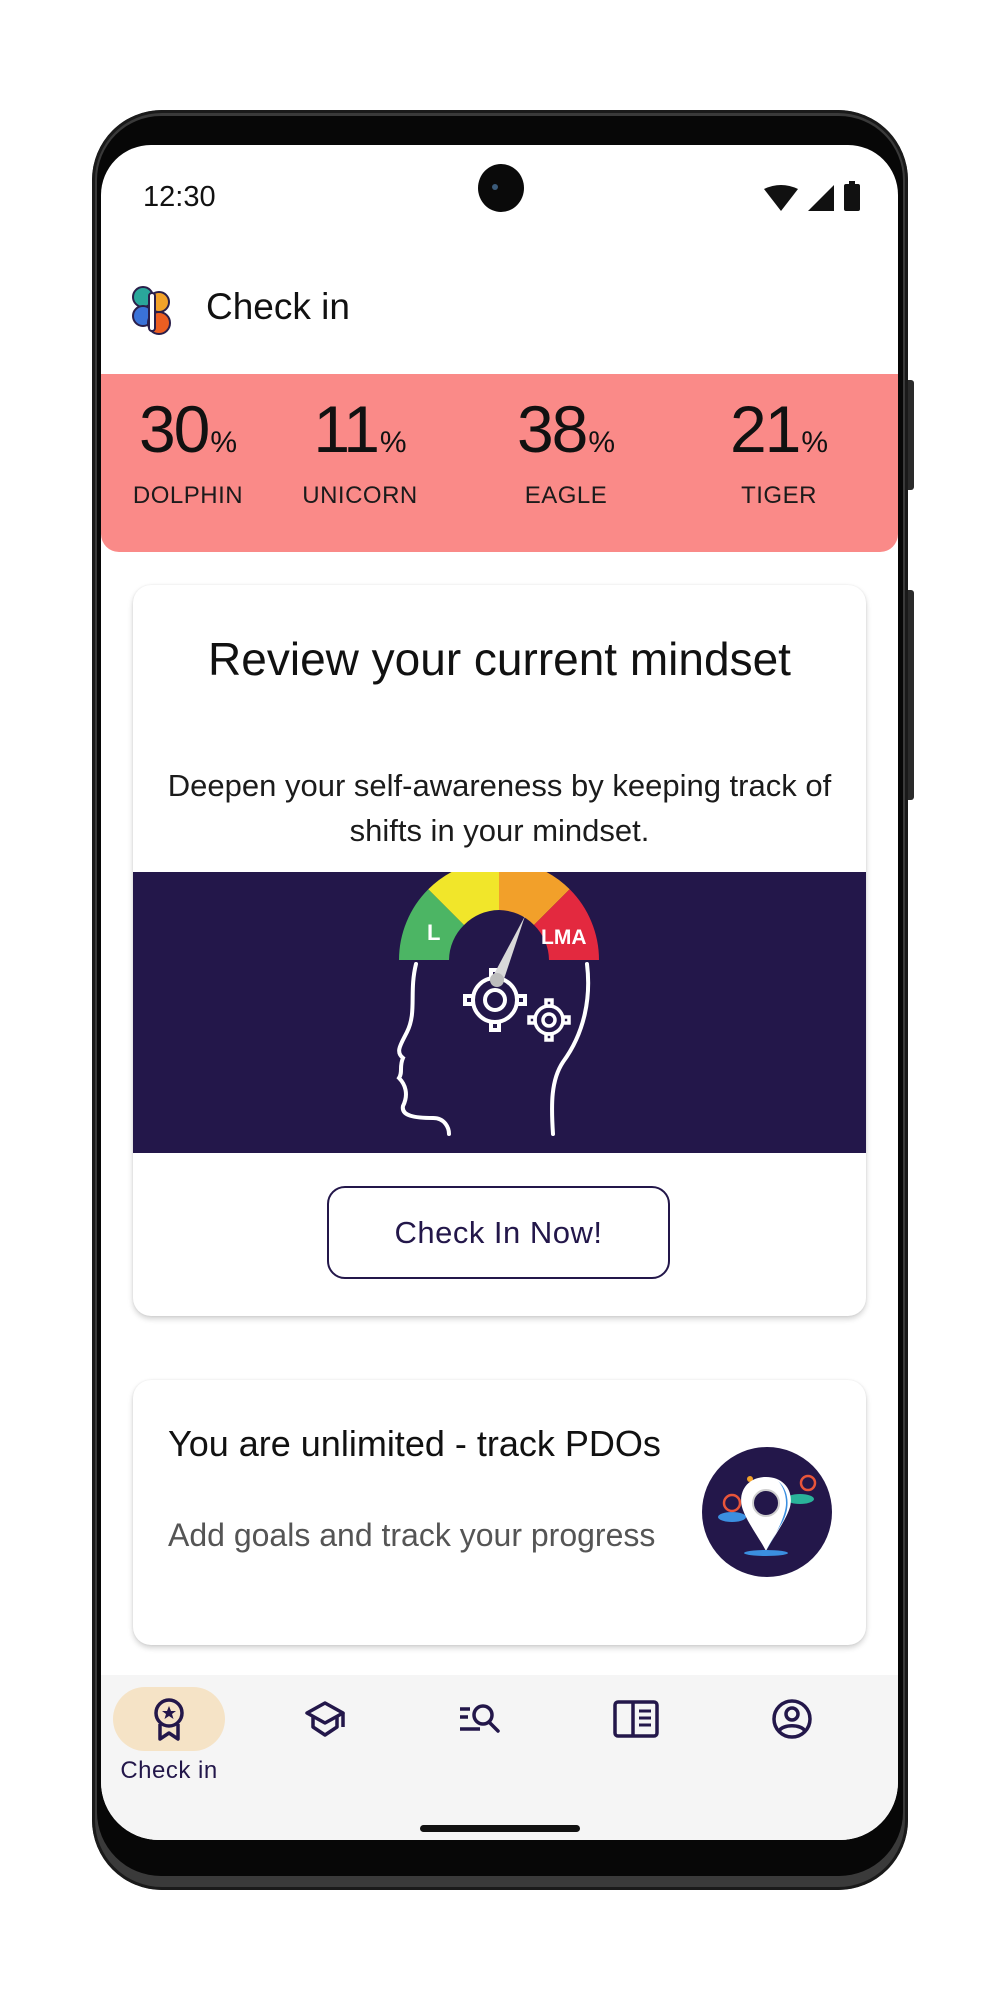 Image resolution: width=1000 pixels, height=2000 pixels. I want to click on stat-value: 21, so click(765, 429).